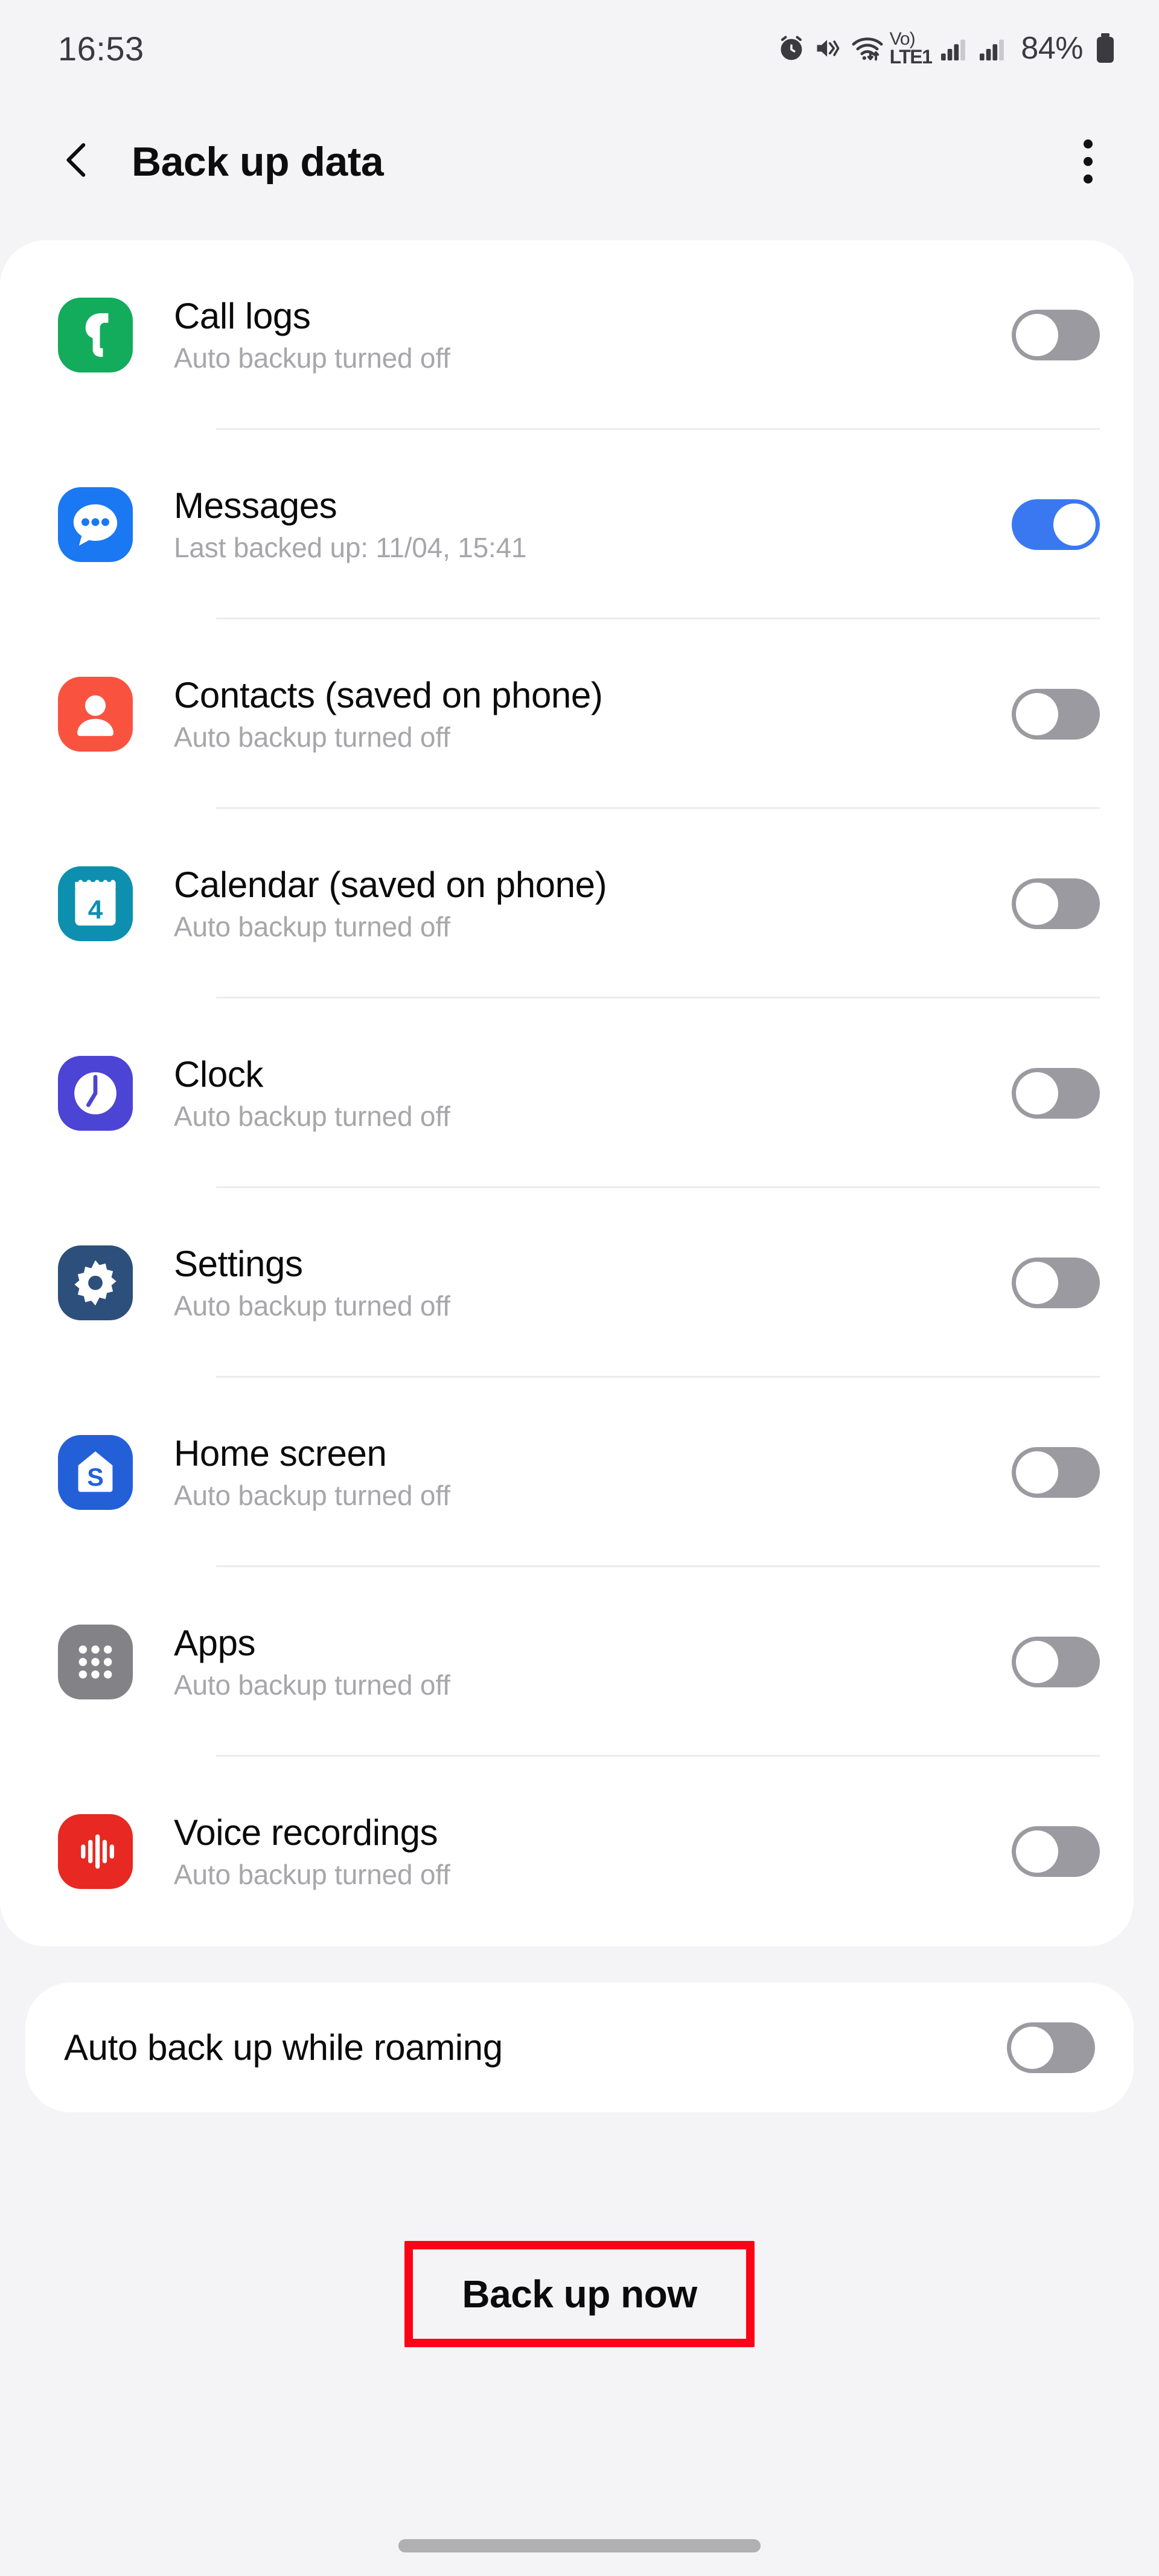 This screenshot has height=2576, width=1159. I want to click on volte-icon: Vo) LTE1, so click(911, 49).